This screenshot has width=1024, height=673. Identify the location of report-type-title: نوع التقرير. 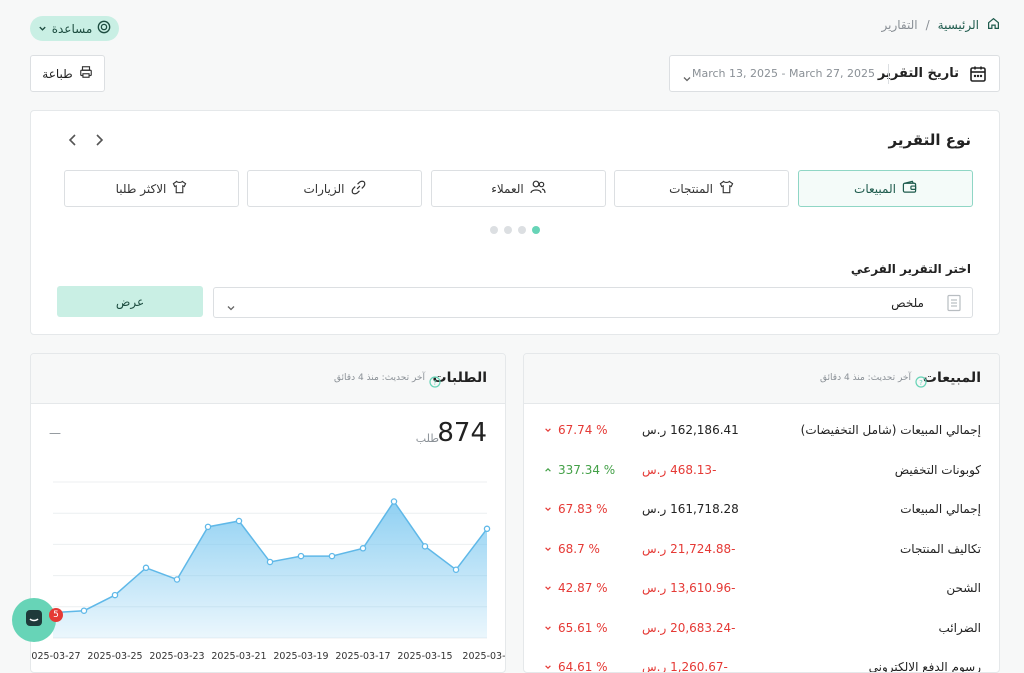
(930, 140).